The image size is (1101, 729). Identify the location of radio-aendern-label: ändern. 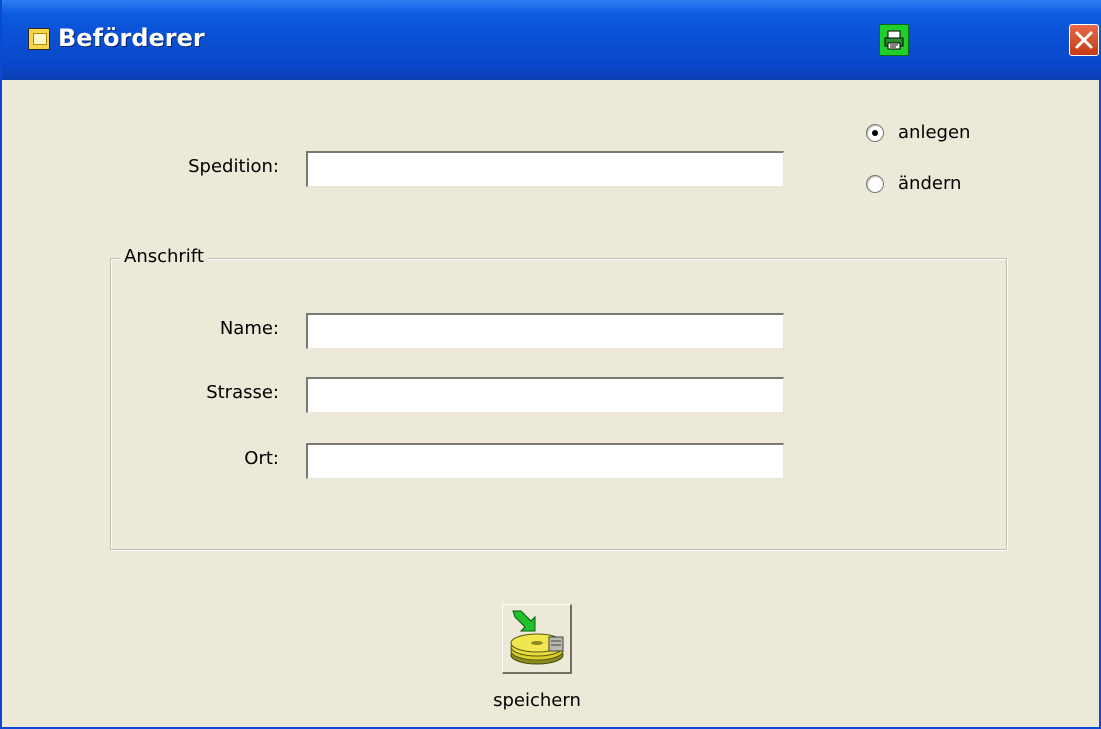
(929, 183).